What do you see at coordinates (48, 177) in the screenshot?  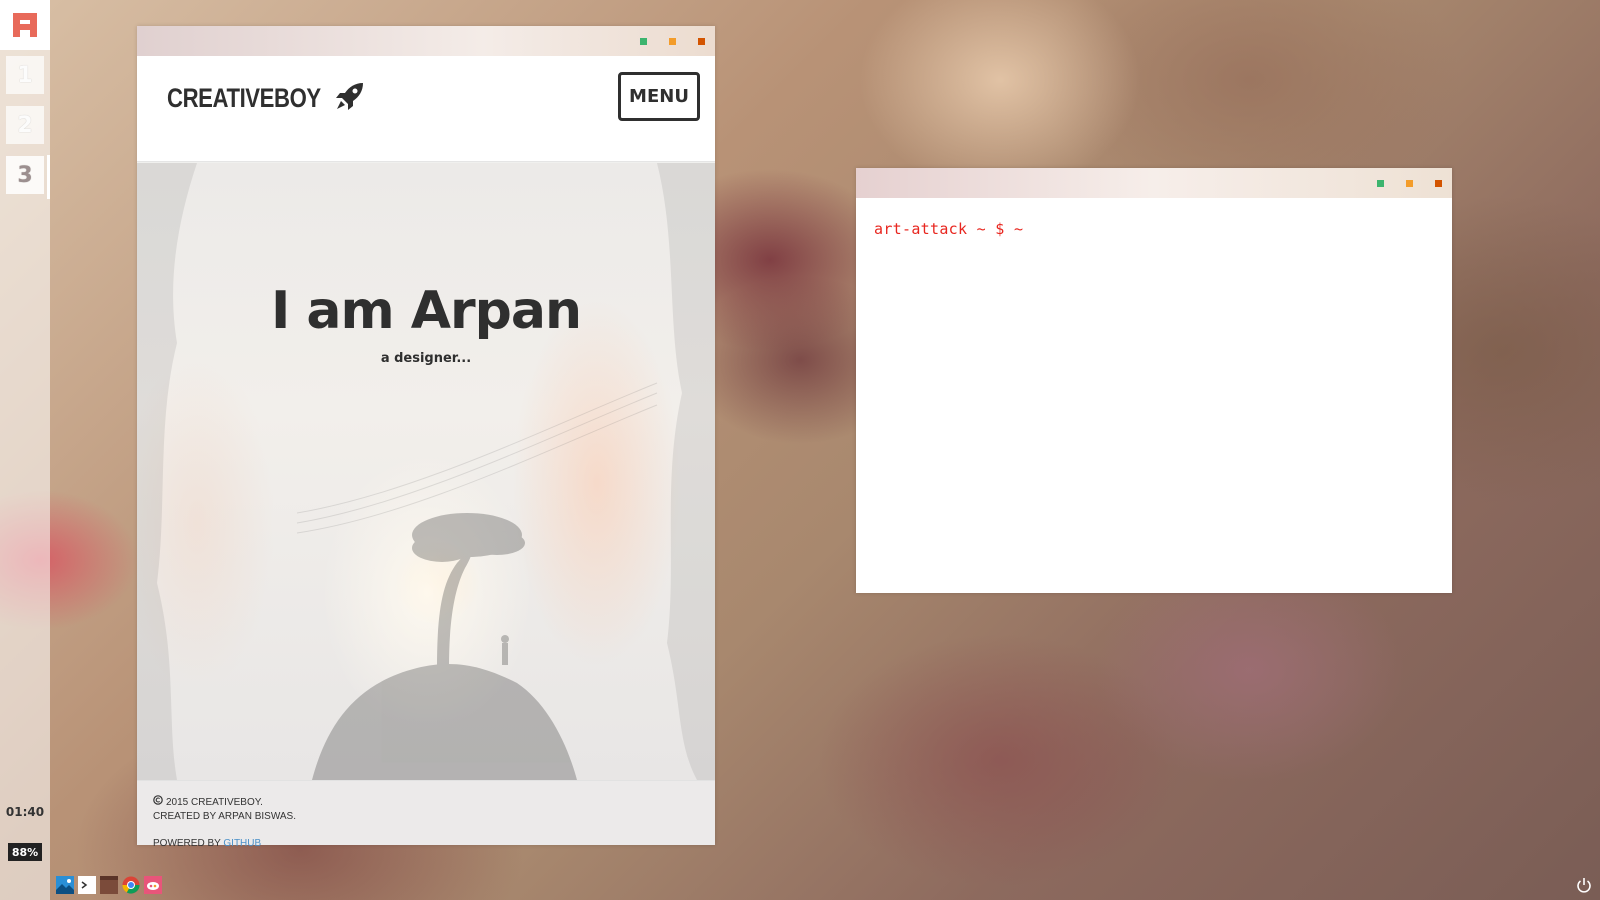 I see `active-workspace-indicator` at bounding box center [48, 177].